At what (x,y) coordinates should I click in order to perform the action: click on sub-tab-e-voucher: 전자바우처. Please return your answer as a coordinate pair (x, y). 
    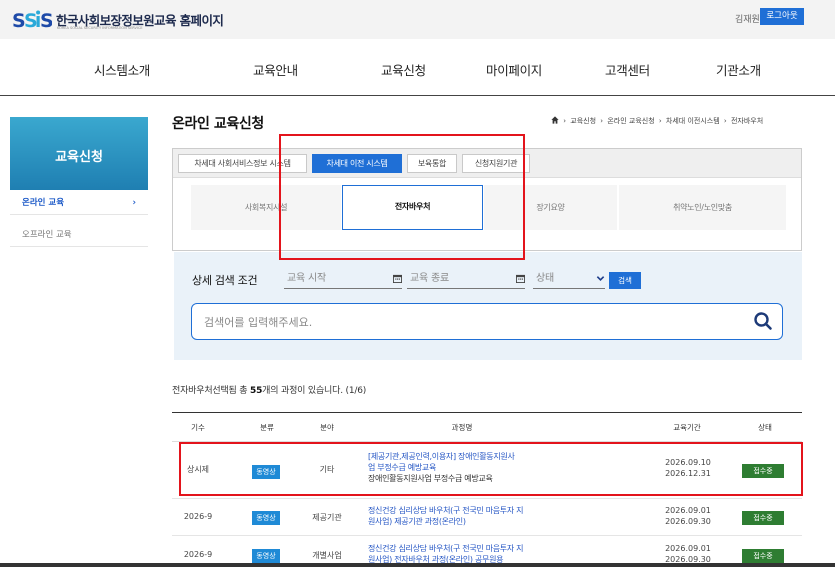
    Looking at the image, I should click on (412, 207).